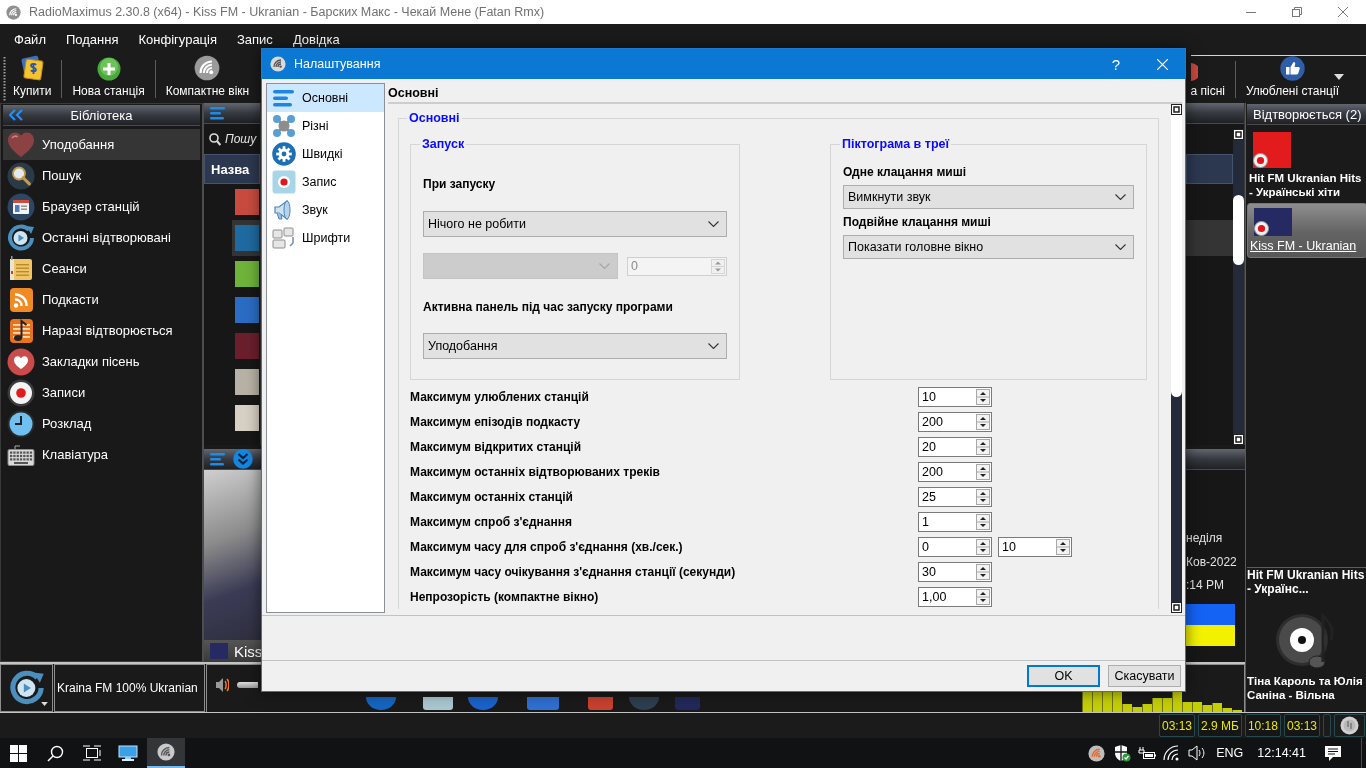 This screenshot has width=1366, height=768. What do you see at coordinates (1297, 12) in the screenshot?
I see `restore-icon` at bounding box center [1297, 12].